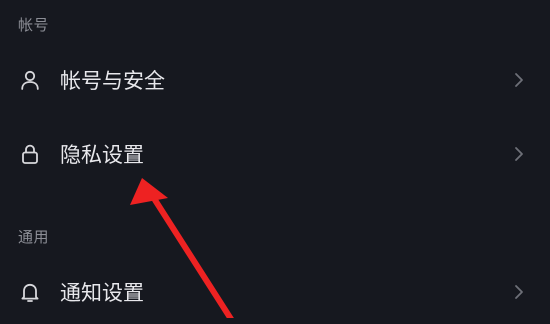 The width and height of the screenshot is (550, 324). What do you see at coordinates (30, 292) in the screenshot?
I see `bell-icon` at bounding box center [30, 292].